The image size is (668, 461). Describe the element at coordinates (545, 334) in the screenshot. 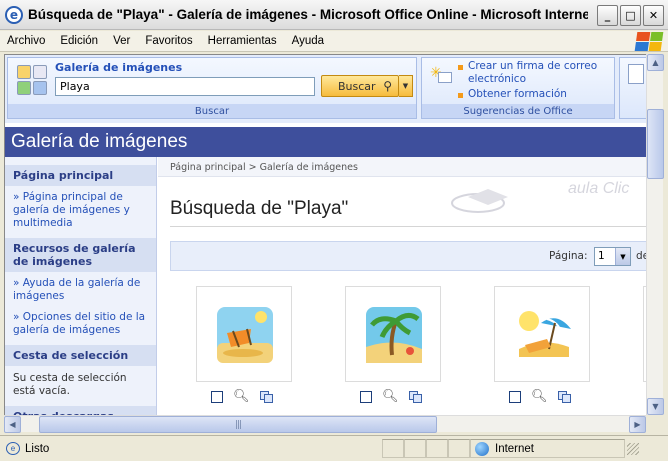

I see `umbrella-beach-image` at that location.